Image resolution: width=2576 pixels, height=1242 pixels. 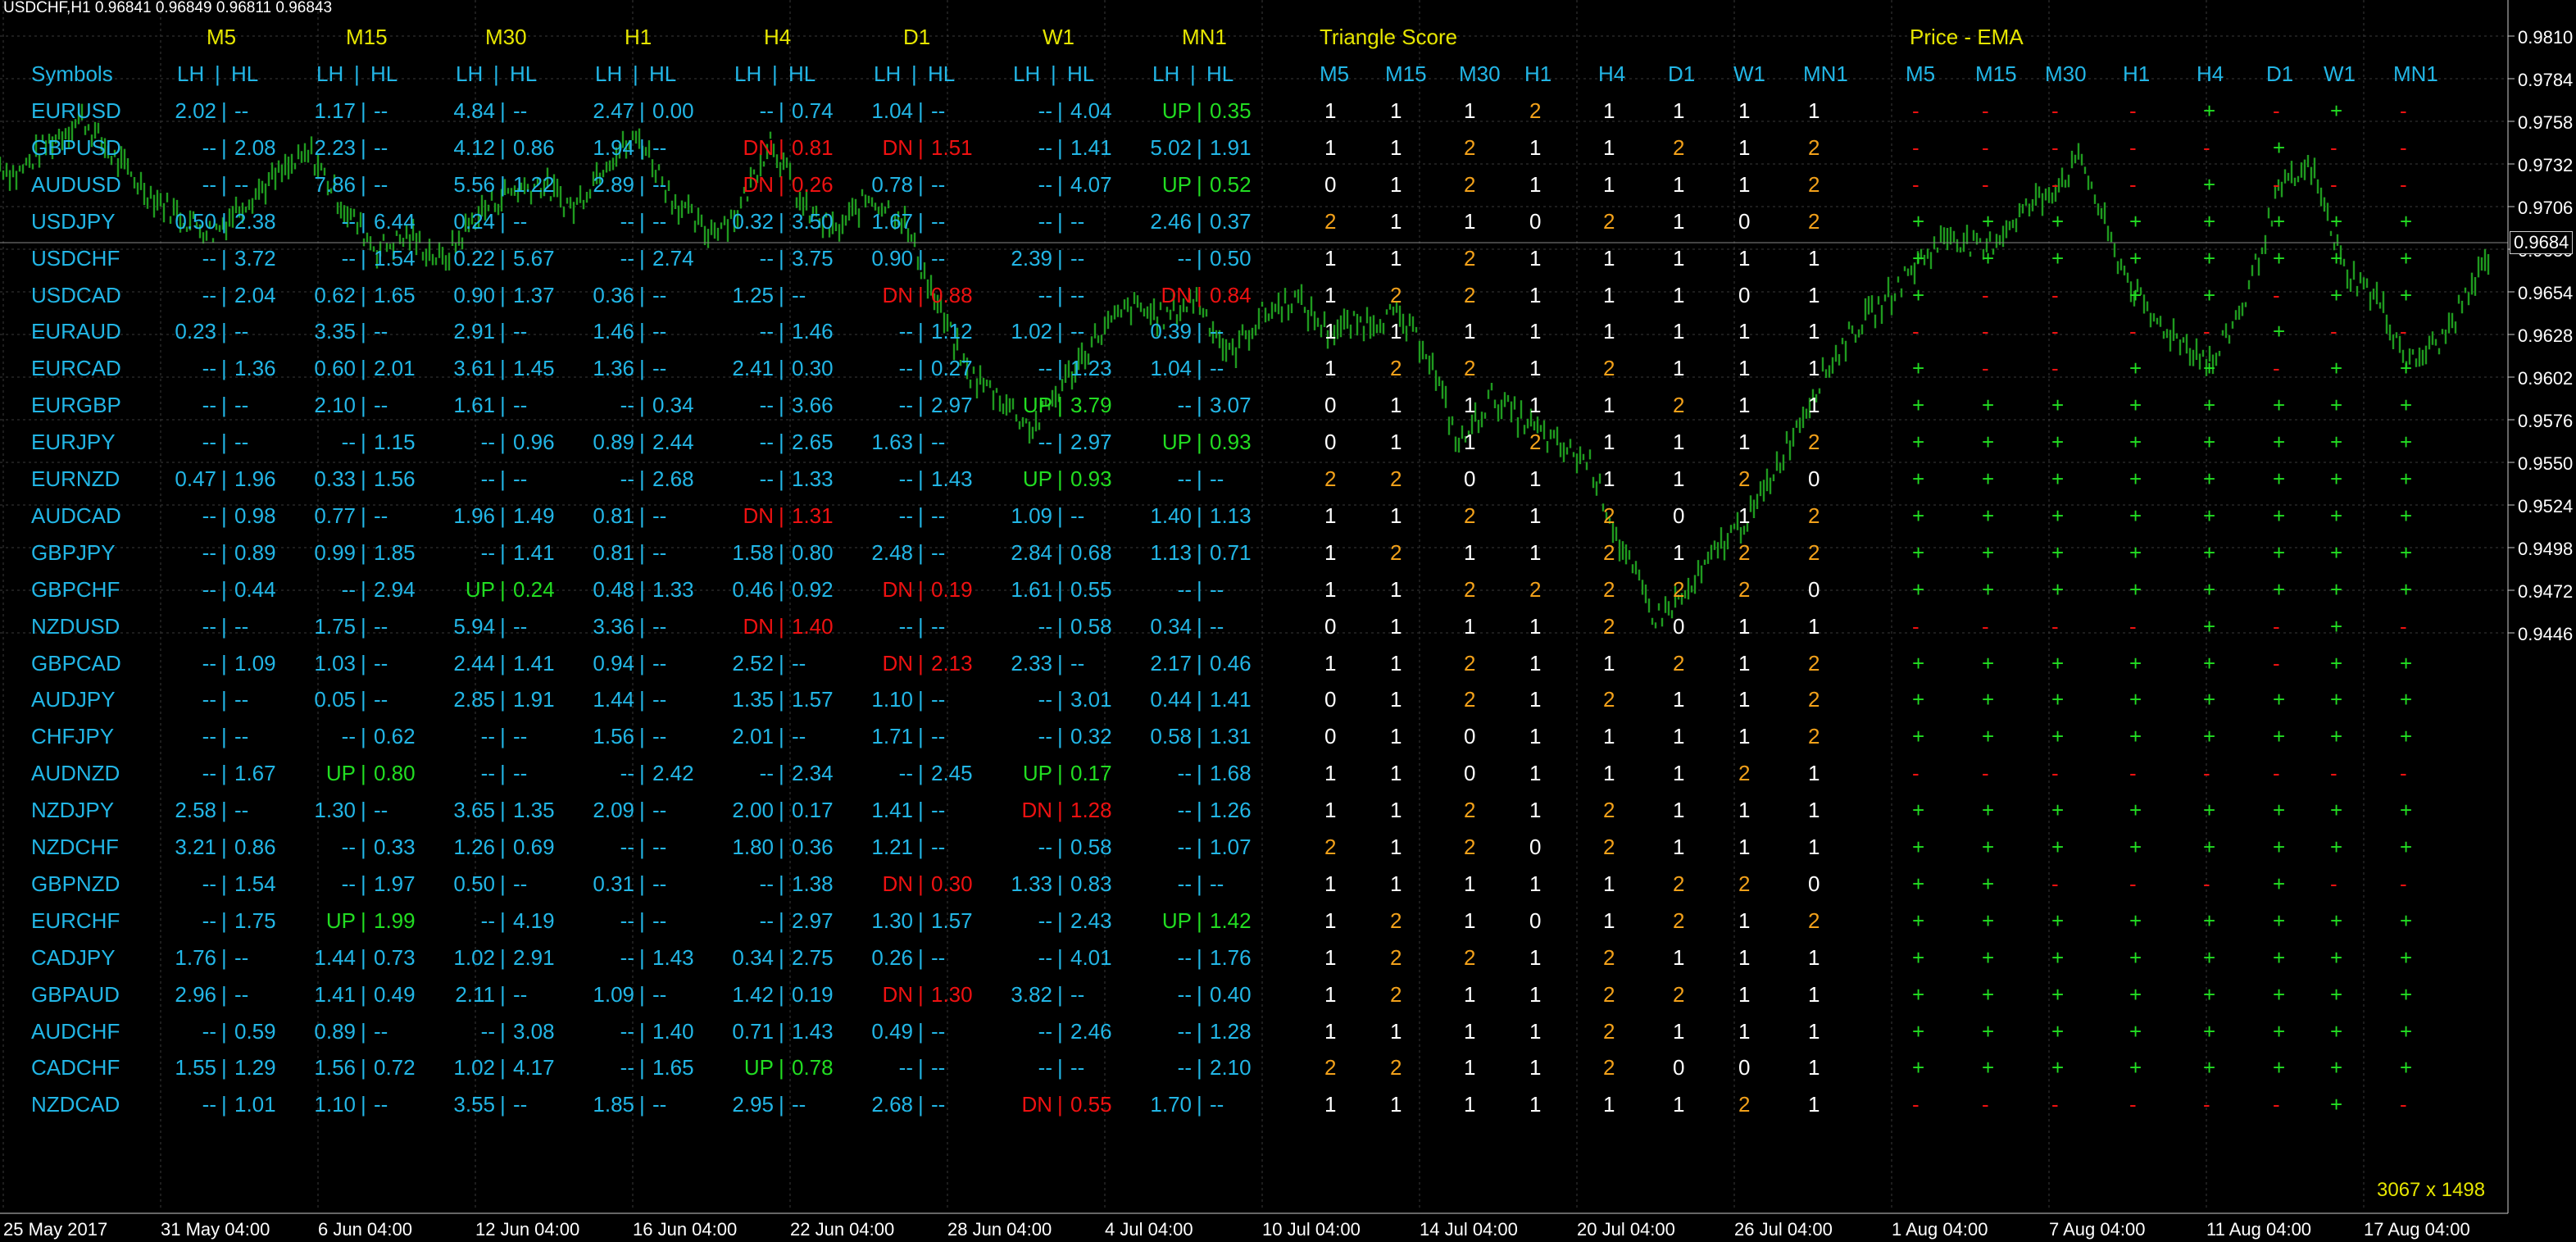 What do you see at coordinates (613, 110) in the screenshot?
I see `lh-value: 2.47` at bounding box center [613, 110].